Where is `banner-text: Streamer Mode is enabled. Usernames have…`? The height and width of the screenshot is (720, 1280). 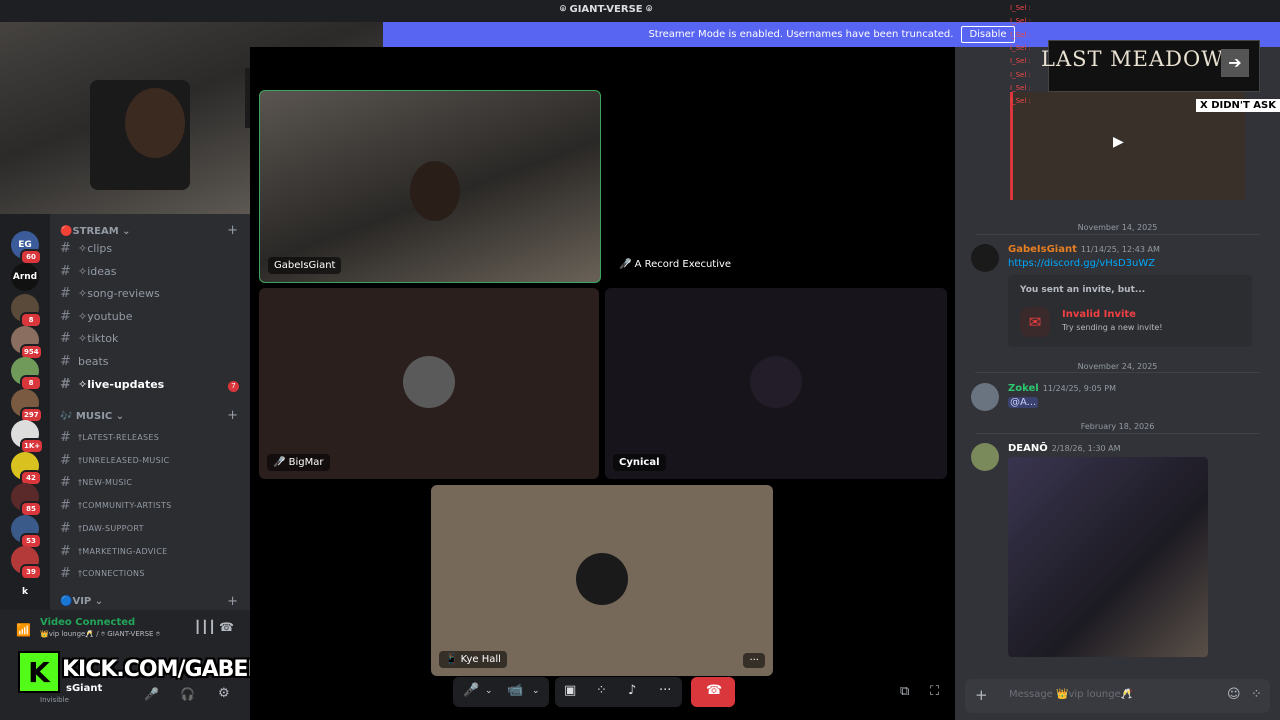
banner-text: Streamer Mode is enabled. Usernames have… is located at coordinates (801, 34).